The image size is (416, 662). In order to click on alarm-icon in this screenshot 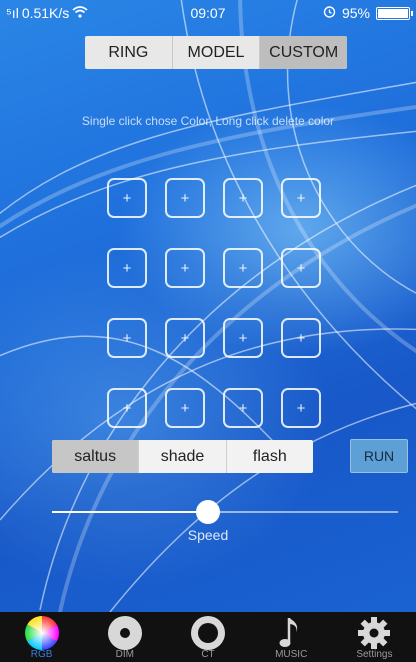, I will do `click(329, 13)`.